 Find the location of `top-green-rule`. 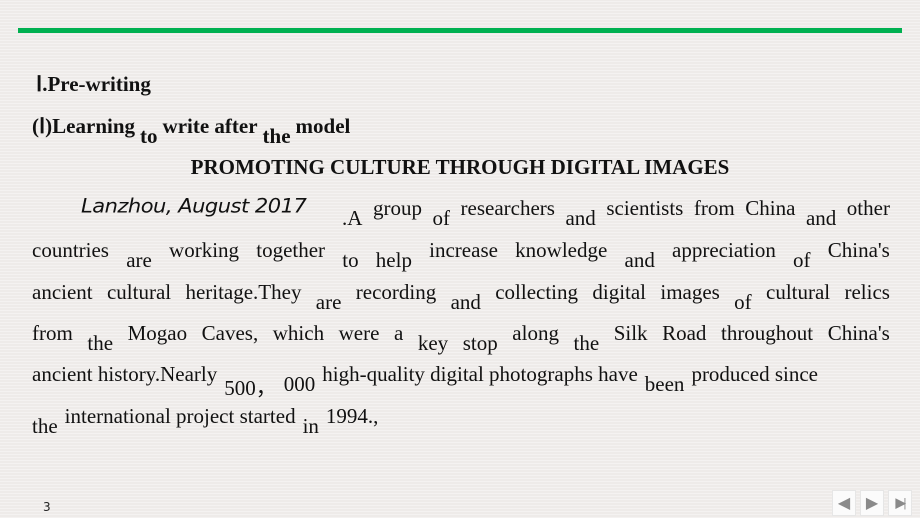

top-green-rule is located at coordinates (460, 30).